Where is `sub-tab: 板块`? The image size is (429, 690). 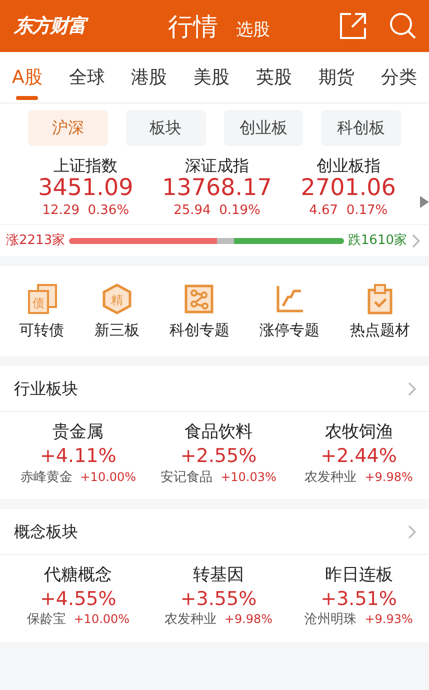 sub-tab: 板块 is located at coordinates (166, 128).